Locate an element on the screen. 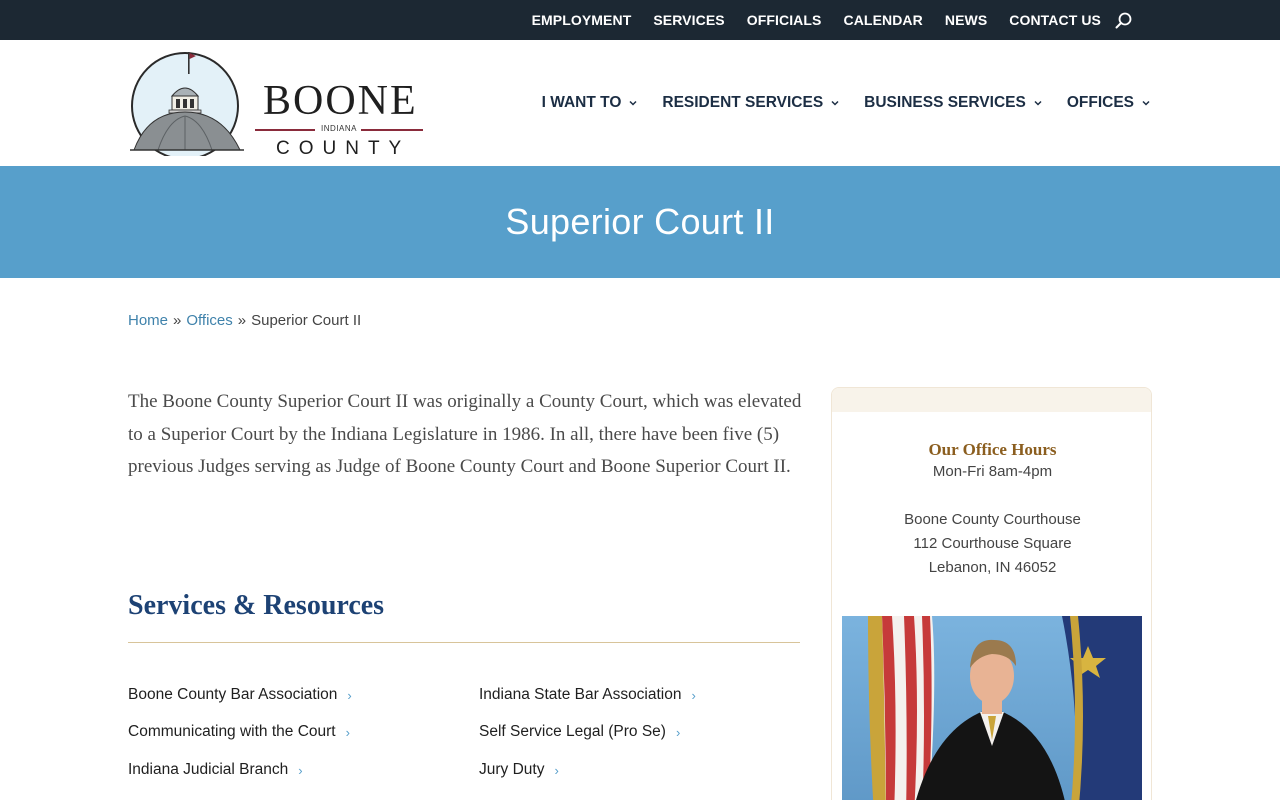 This screenshot has width=1280, height=800. utility-link-contact-us: CONTACT US is located at coordinates (1055, 20).